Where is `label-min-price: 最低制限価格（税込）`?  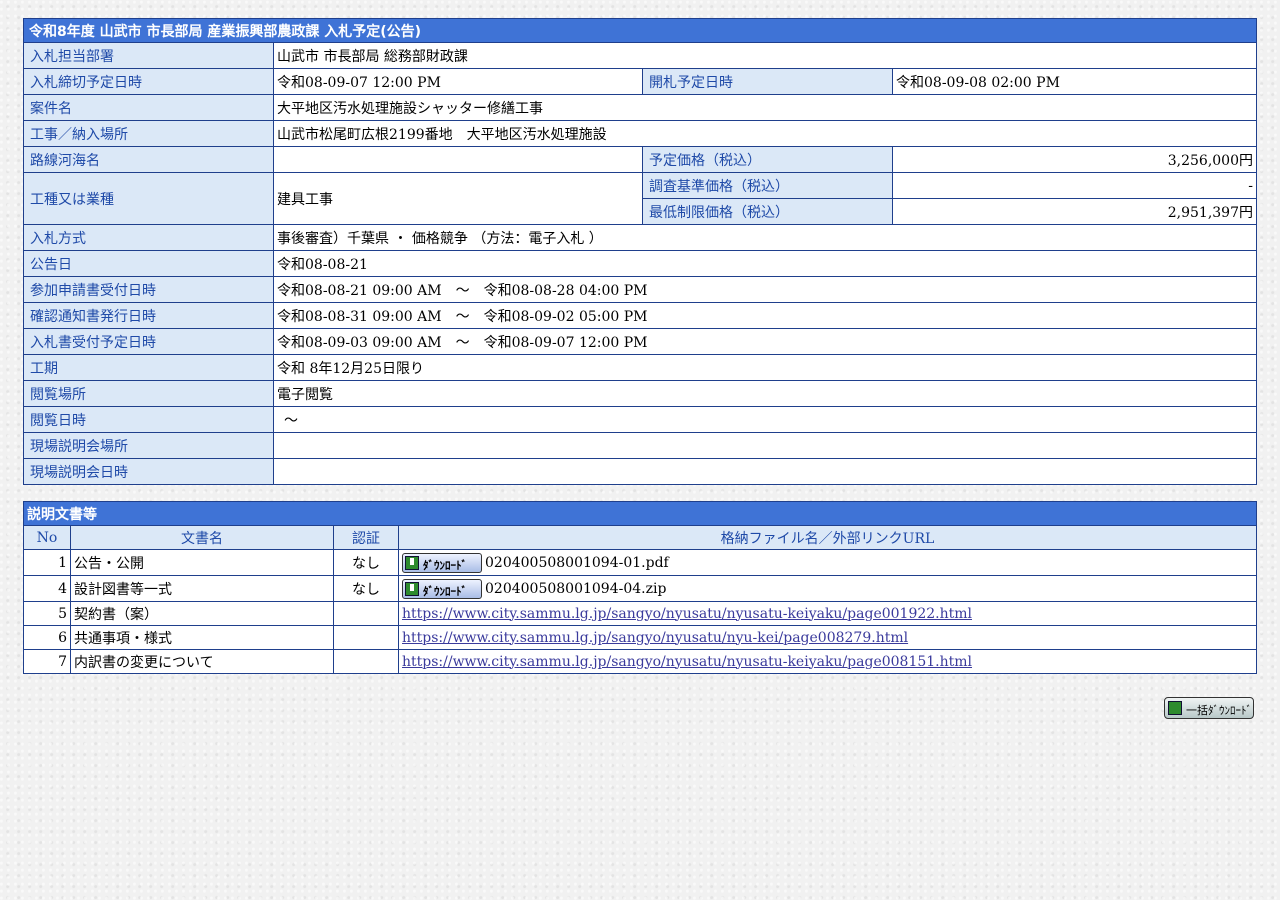 label-min-price: 最低制限価格（税込） is located at coordinates (767, 211).